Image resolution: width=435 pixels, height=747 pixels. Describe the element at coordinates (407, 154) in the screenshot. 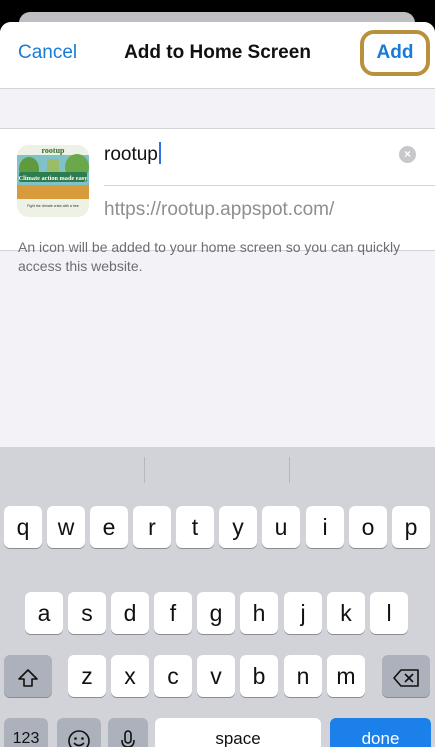

I see `clear-text-button: ×` at that location.